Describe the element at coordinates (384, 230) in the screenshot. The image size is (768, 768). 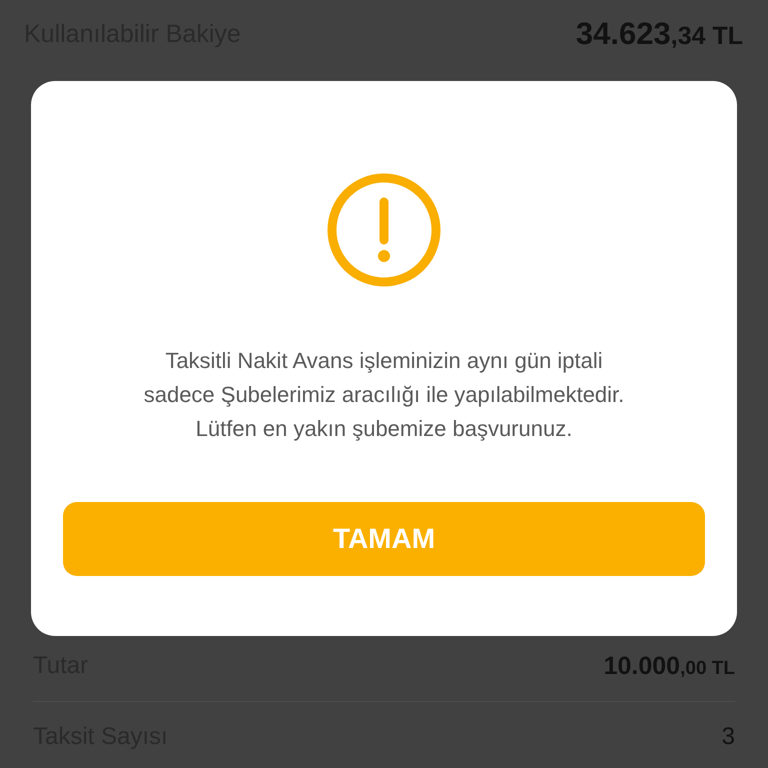
I see `warning-icon` at that location.